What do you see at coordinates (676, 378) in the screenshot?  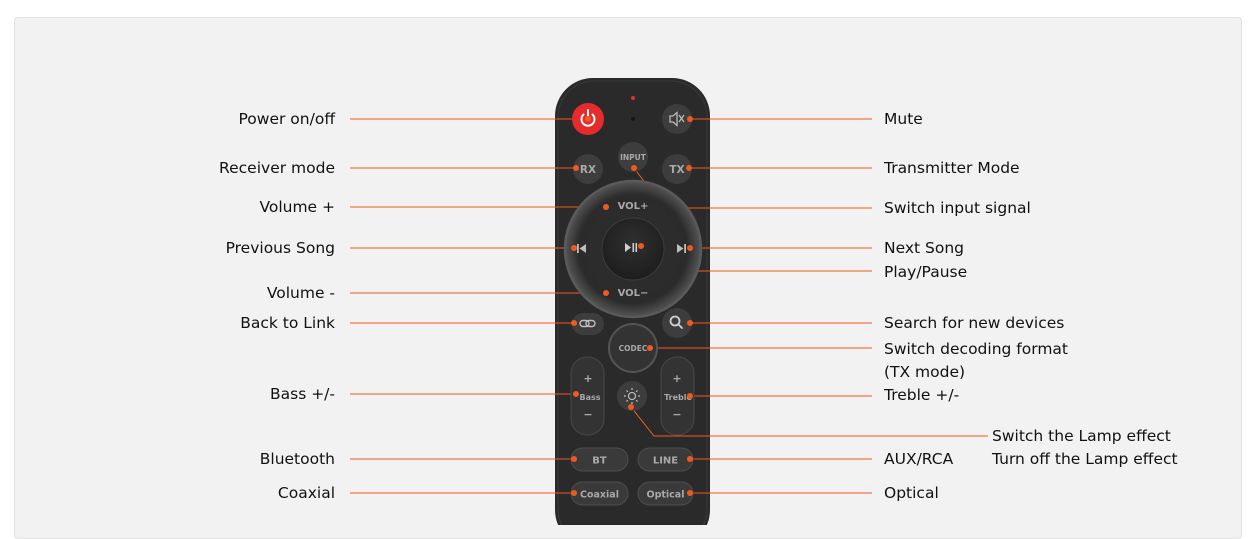 I see `treble-plus: +` at bounding box center [676, 378].